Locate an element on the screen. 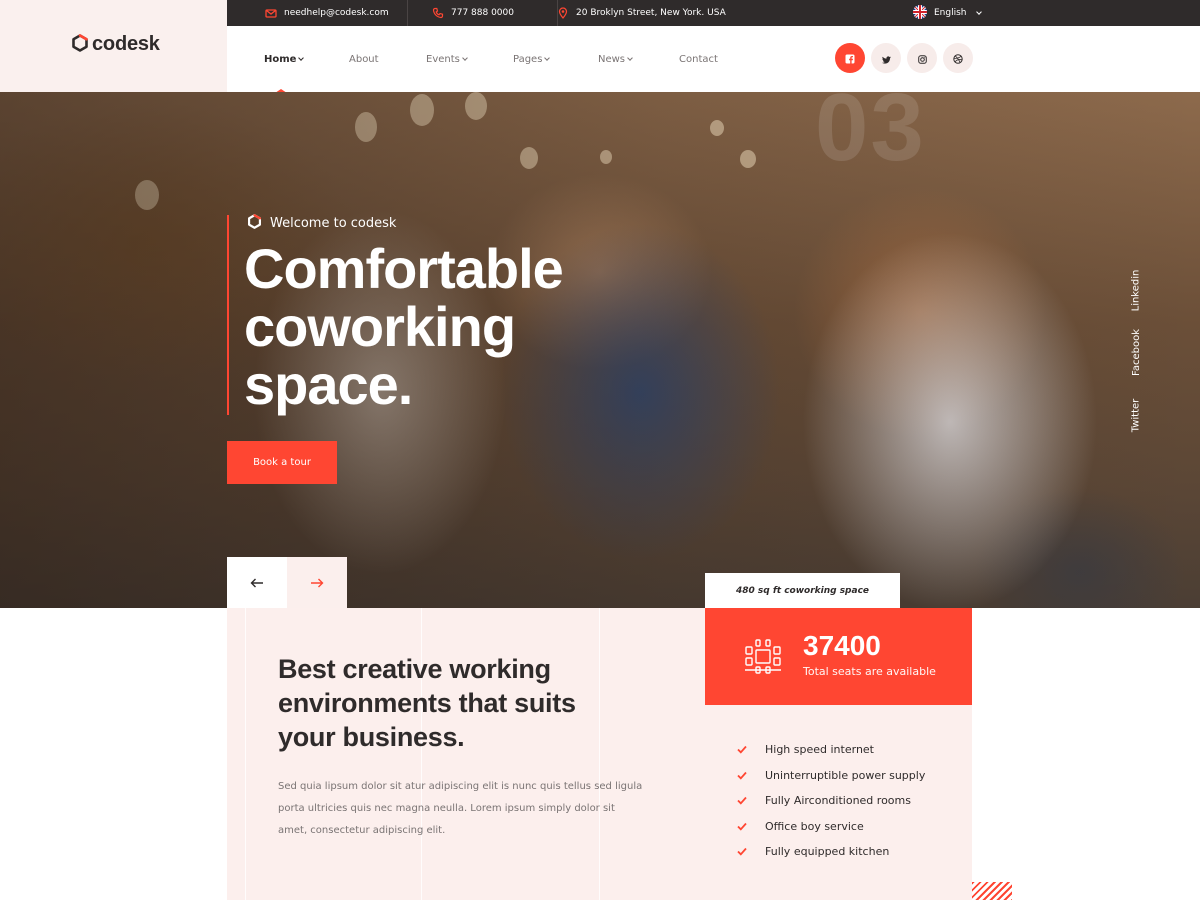 The height and width of the screenshot is (900, 1200). language-label: English is located at coordinates (950, 13).